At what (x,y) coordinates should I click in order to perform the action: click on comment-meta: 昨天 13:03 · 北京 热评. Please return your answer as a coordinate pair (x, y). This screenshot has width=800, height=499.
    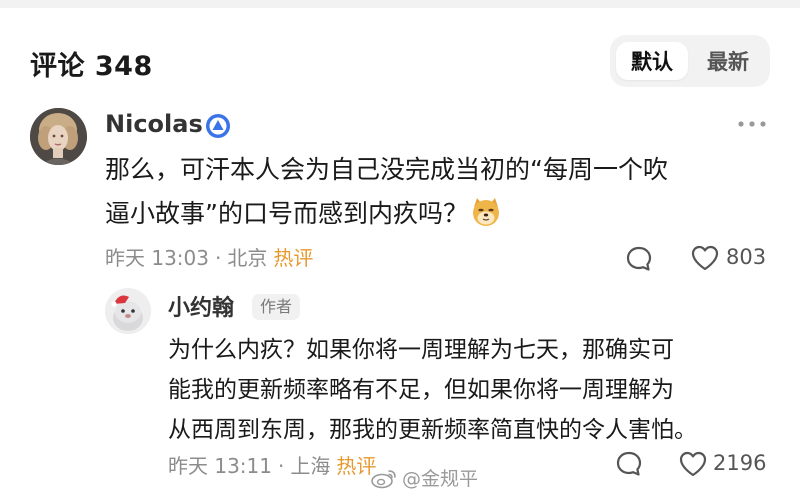
    Looking at the image, I should click on (209, 256).